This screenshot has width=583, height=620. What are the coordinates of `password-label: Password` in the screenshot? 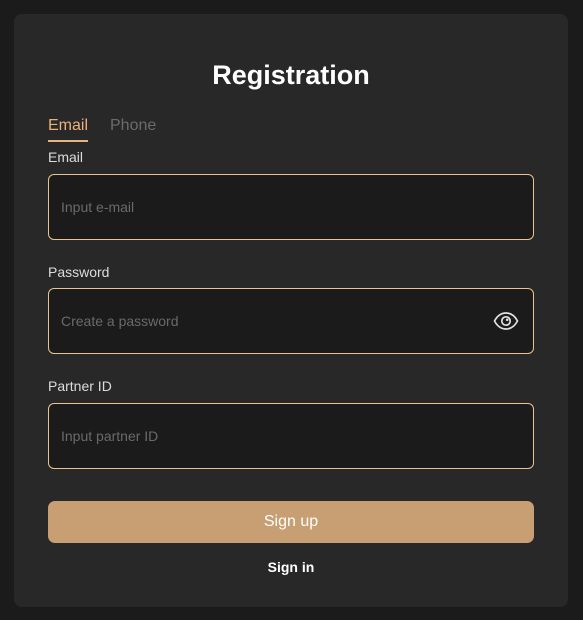 It's located at (79, 272).